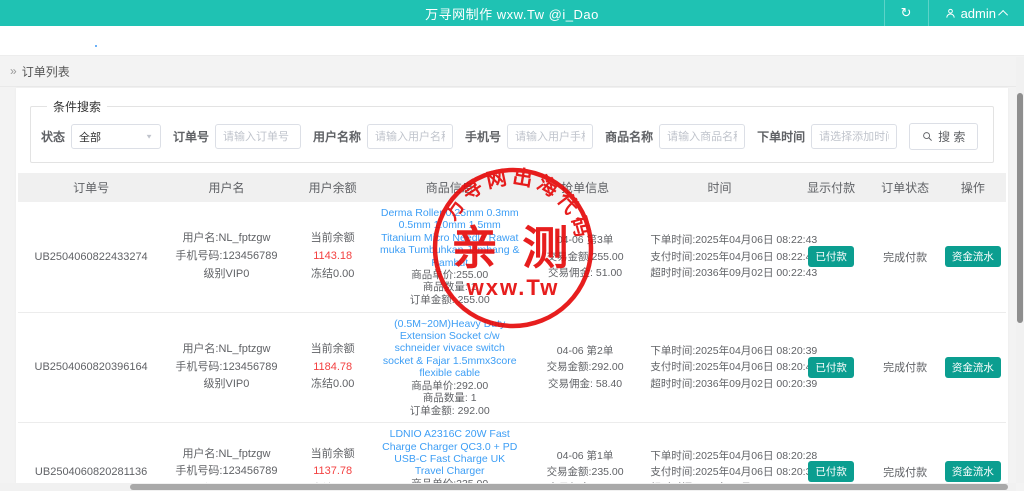  Describe the element at coordinates (91, 188) in the screenshot. I see `col-order-no: 订单号` at that location.